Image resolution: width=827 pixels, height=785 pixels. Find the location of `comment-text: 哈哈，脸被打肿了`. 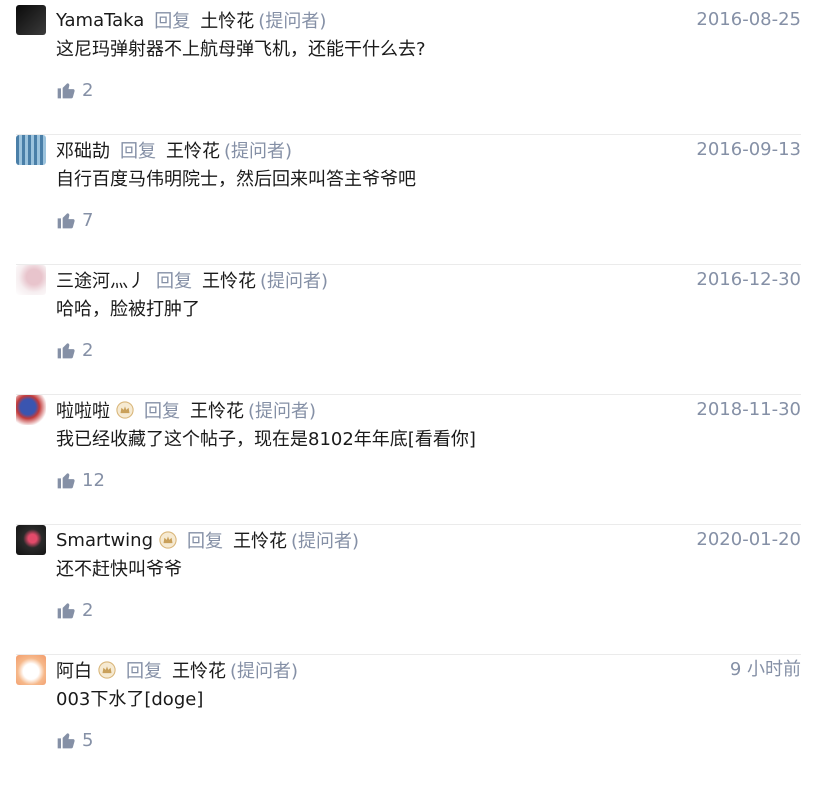

comment-text: 哈哈，脸被打肿了 is located at coordinates (128, 309).